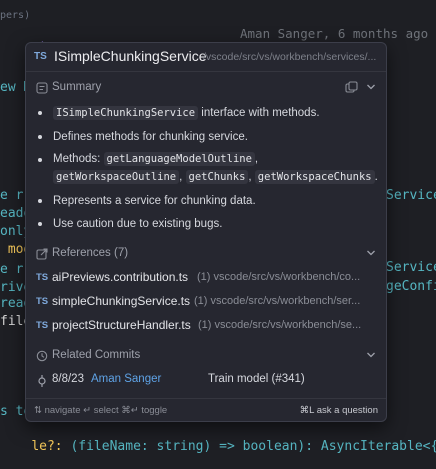 This screenshot has width=436, height=469. Describe the element at coordinates (42, 254) in the screenshot. I see `external-link-icon` at that location.